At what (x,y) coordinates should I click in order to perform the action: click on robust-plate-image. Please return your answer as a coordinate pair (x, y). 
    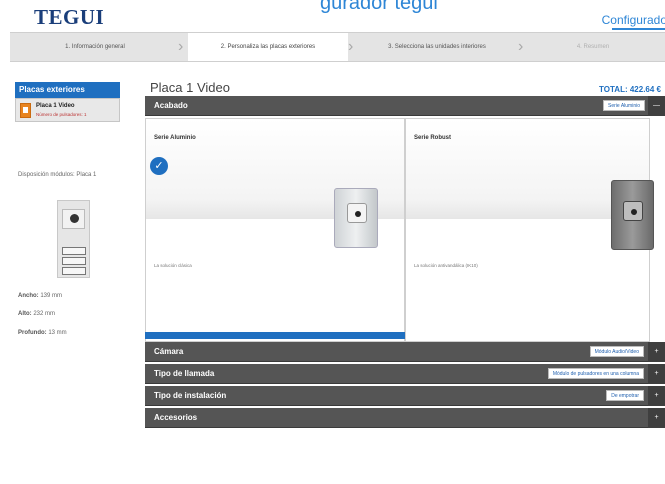
    Looking at the image, I should click on (632, 215).